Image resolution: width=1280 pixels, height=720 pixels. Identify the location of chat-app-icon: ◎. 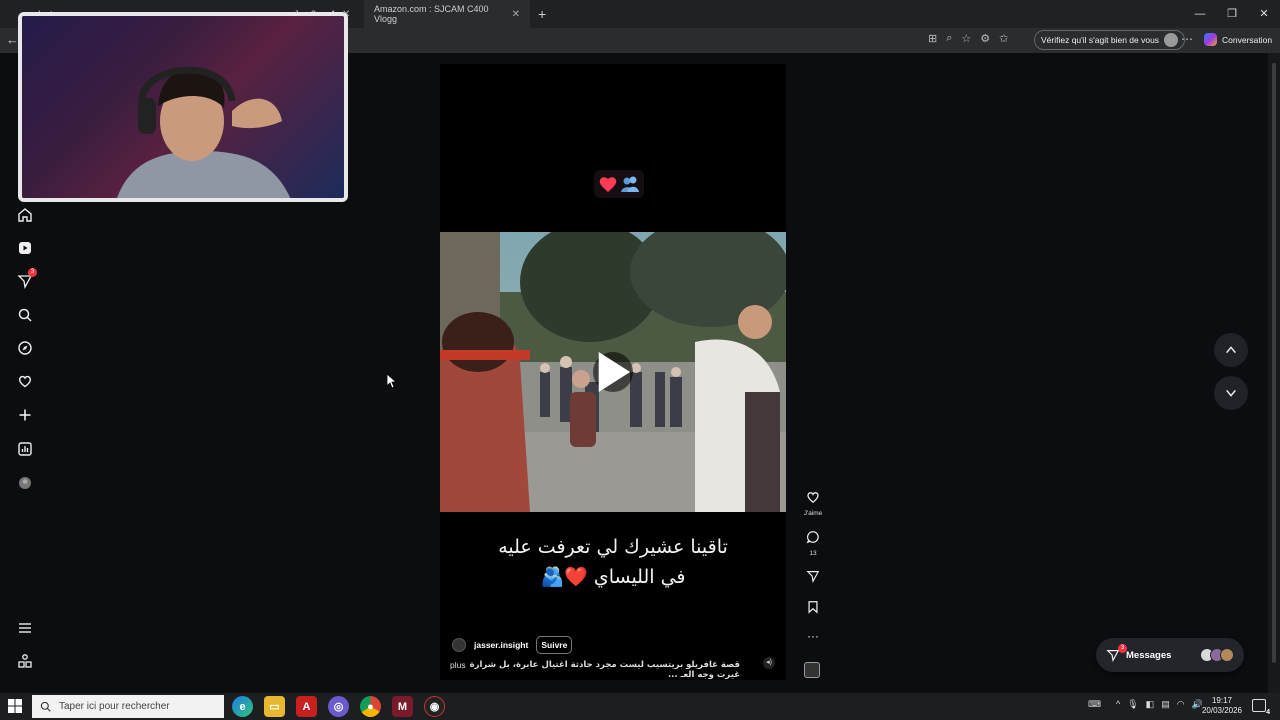
(338, 706).